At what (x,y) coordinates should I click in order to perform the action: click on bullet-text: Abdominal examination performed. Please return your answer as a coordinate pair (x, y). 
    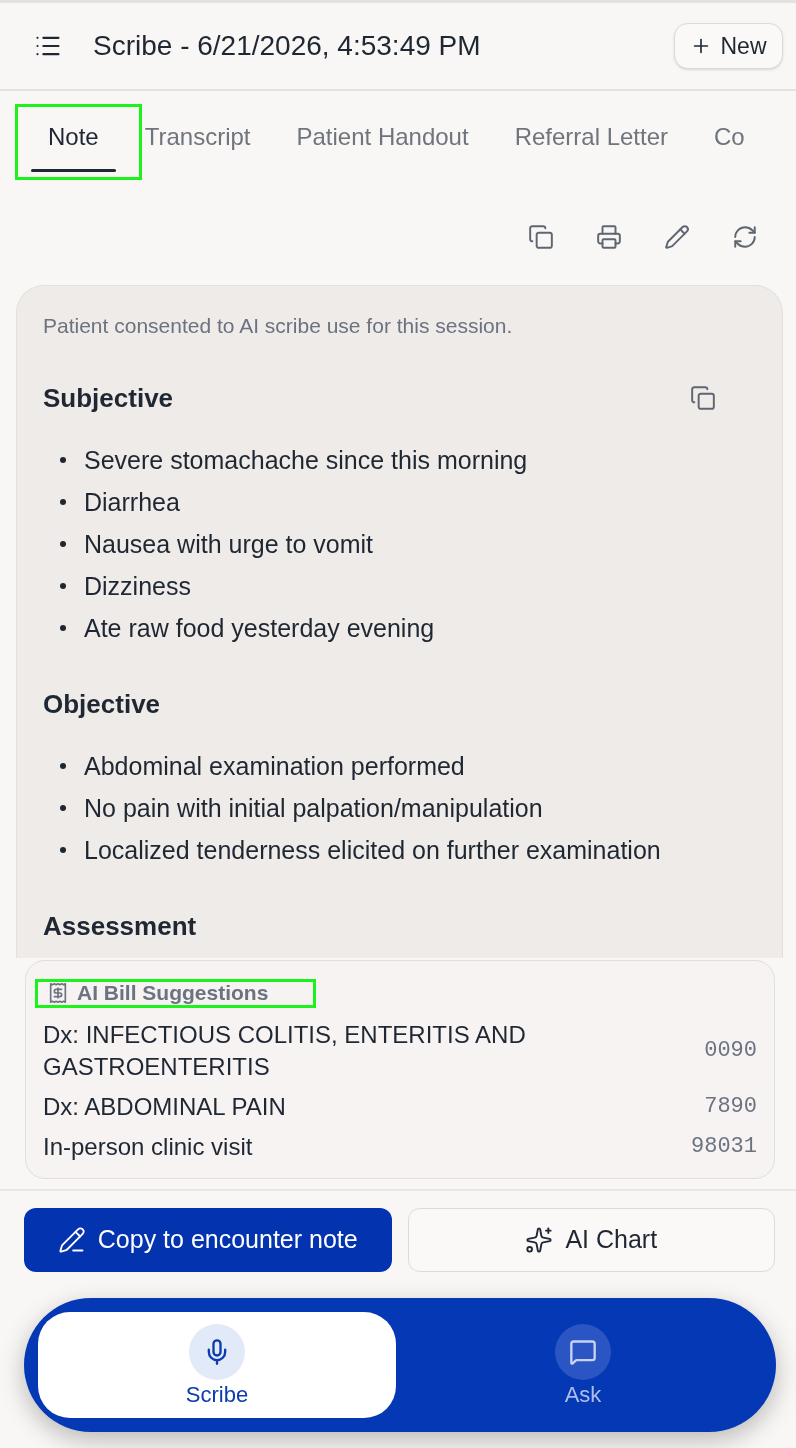
    Looking at the image, I should click on (274, 766).